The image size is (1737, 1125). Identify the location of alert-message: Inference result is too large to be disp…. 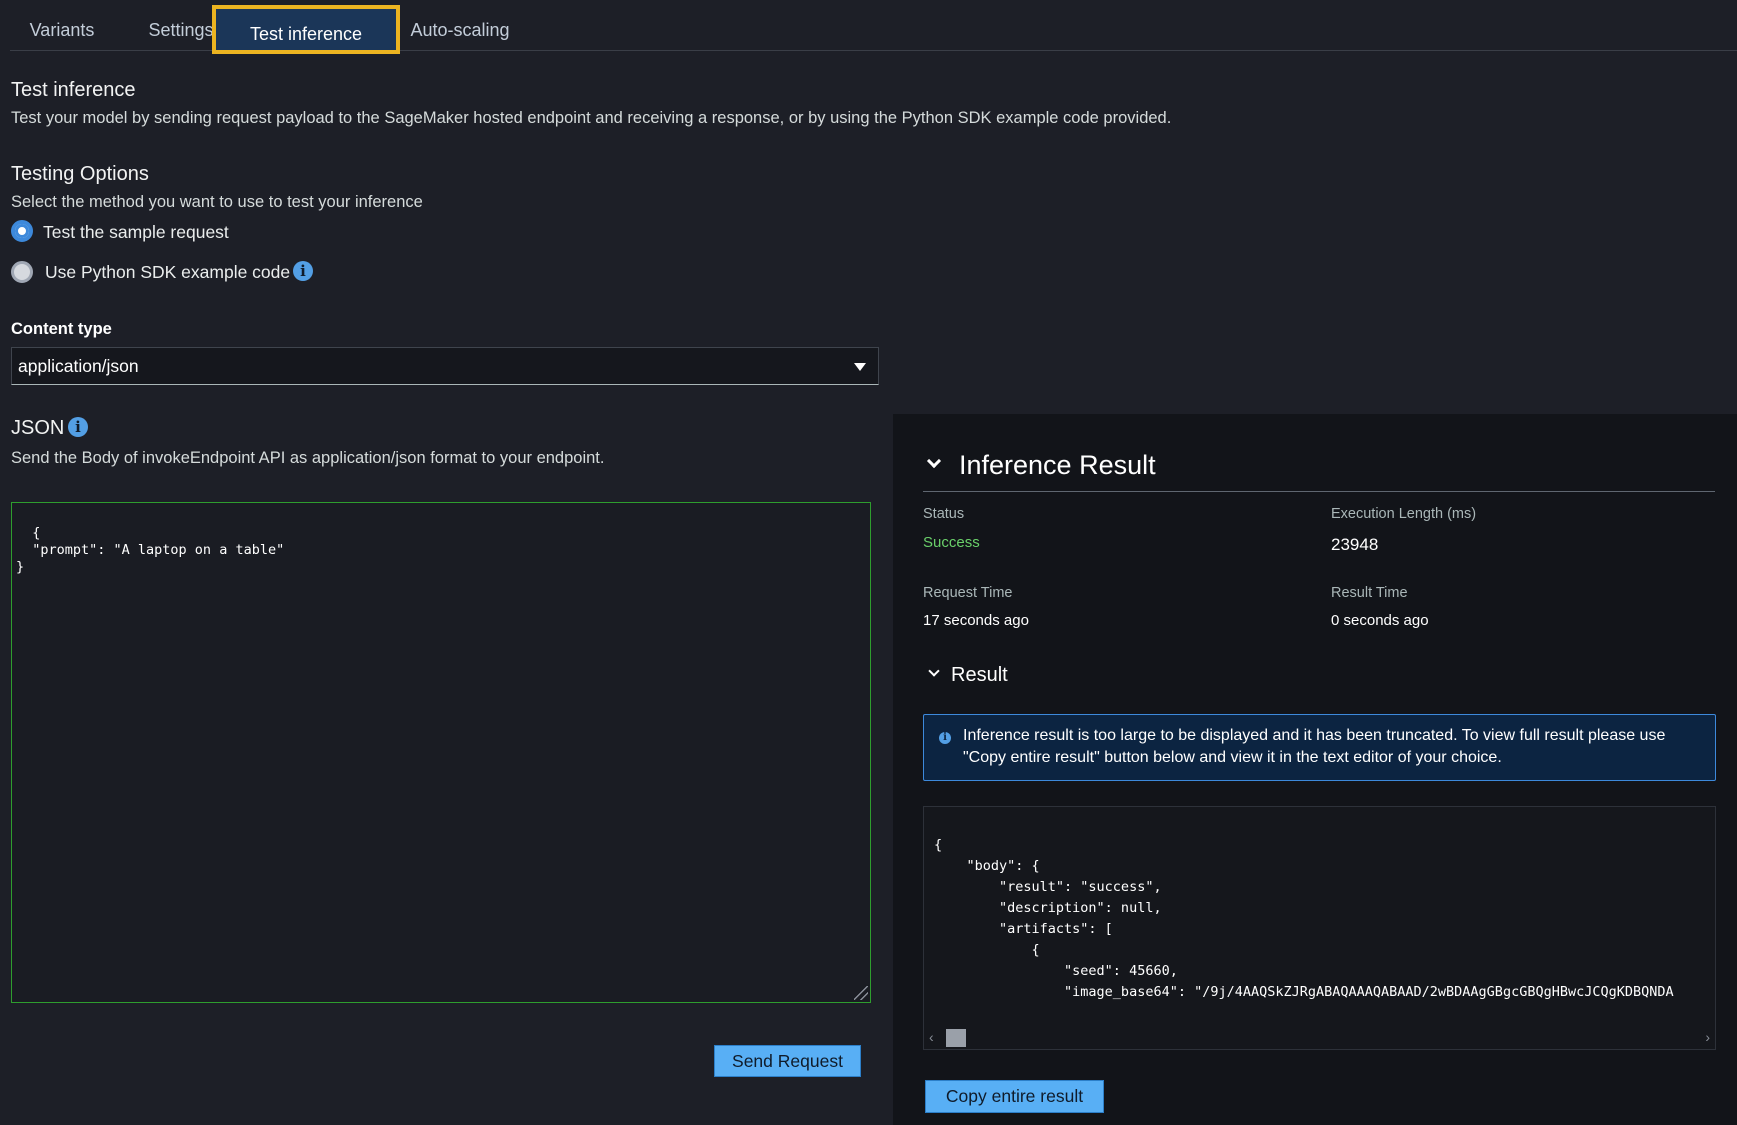
(1314, 746).